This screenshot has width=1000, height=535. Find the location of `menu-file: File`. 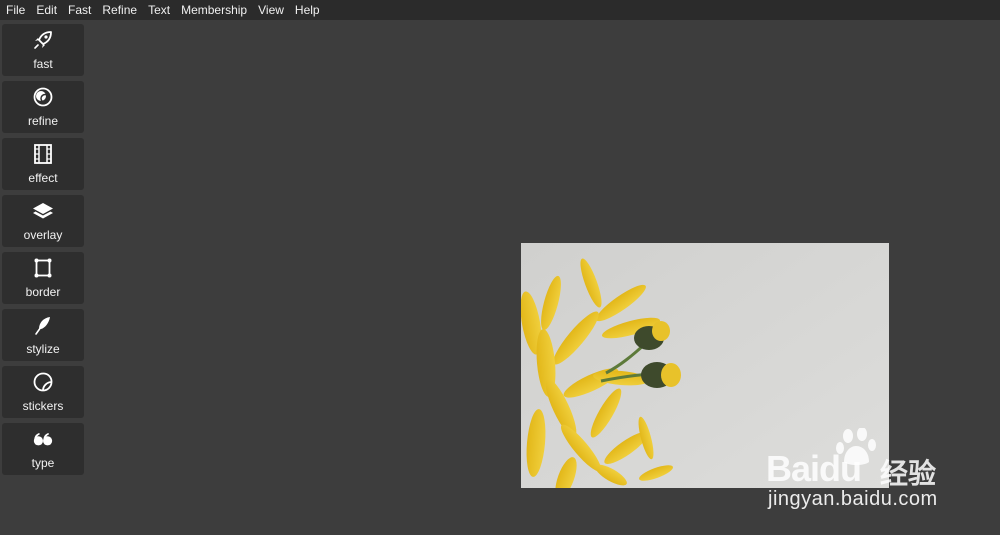

menu-file: File is located at coordinates (15, 10).